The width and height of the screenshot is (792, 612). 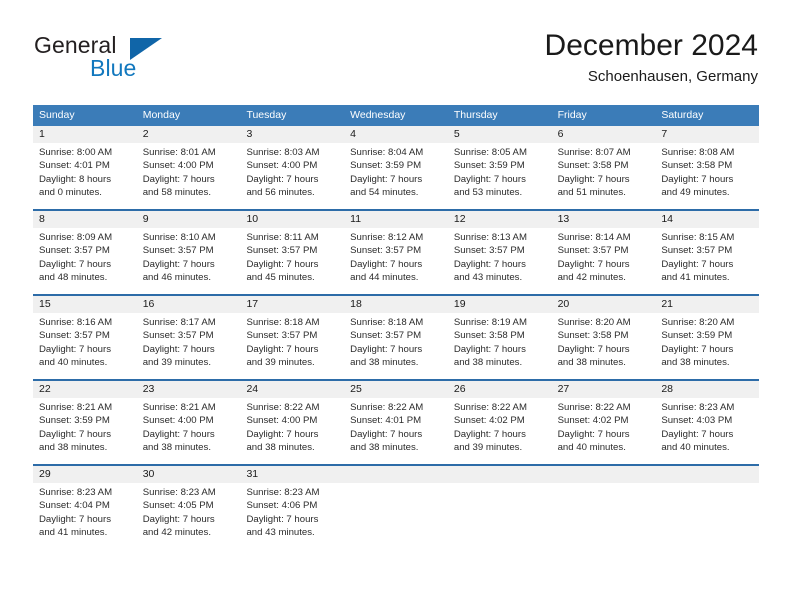 I want to click on day-detail-line: Sunset: 4:05 PM, so click(x=178, y=506).